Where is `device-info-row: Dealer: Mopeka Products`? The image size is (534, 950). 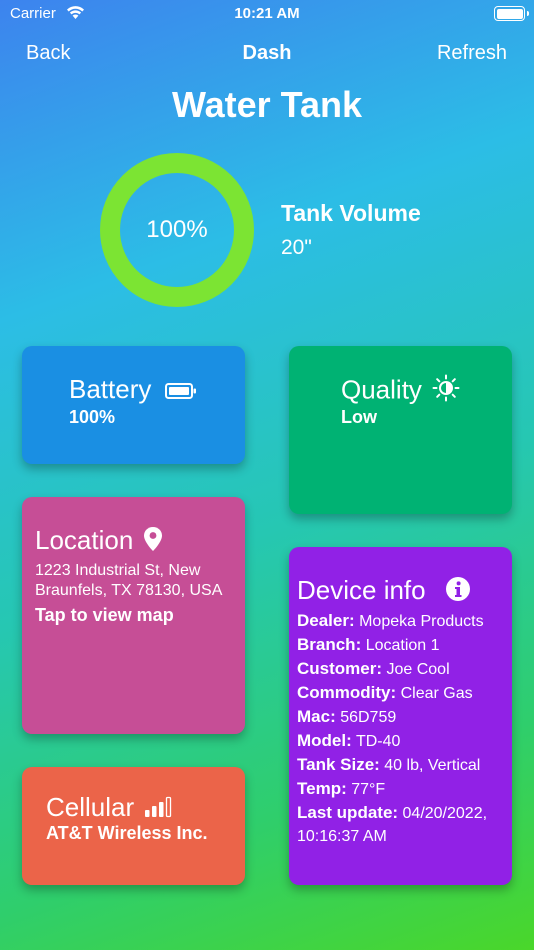 device-info-row: Dealer: Mopeka Products is located at coordinates (403, 621).